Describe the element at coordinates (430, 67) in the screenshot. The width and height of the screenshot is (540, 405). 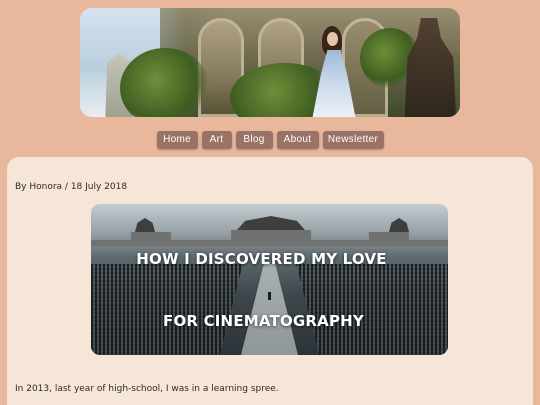
I see `banner-man-figure` at that location.